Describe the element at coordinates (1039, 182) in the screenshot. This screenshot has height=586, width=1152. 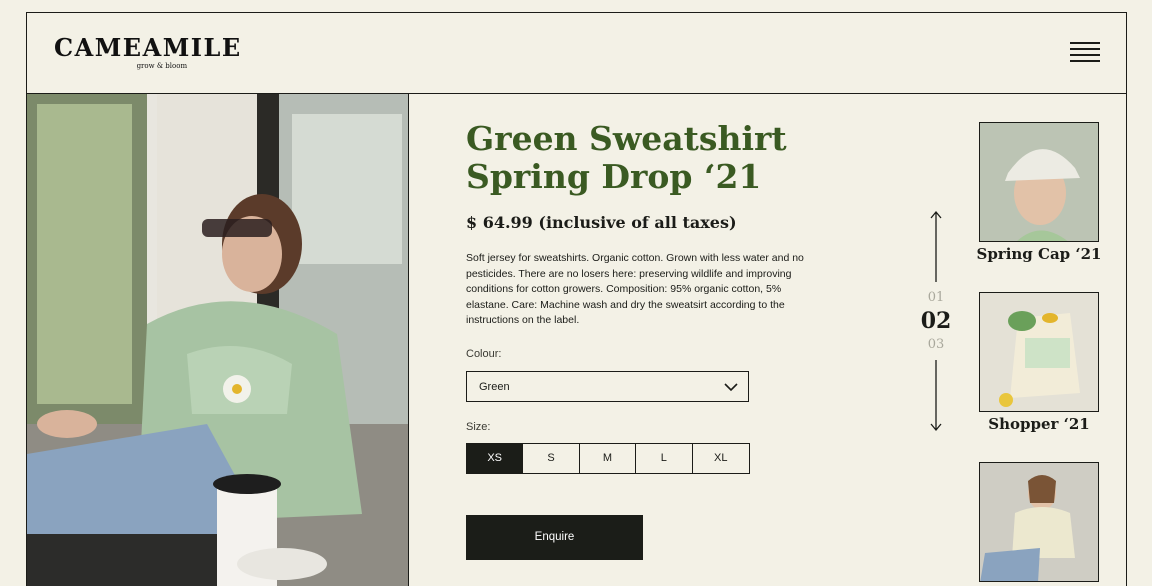
I see `related-thumb-spring-cap` at that location.